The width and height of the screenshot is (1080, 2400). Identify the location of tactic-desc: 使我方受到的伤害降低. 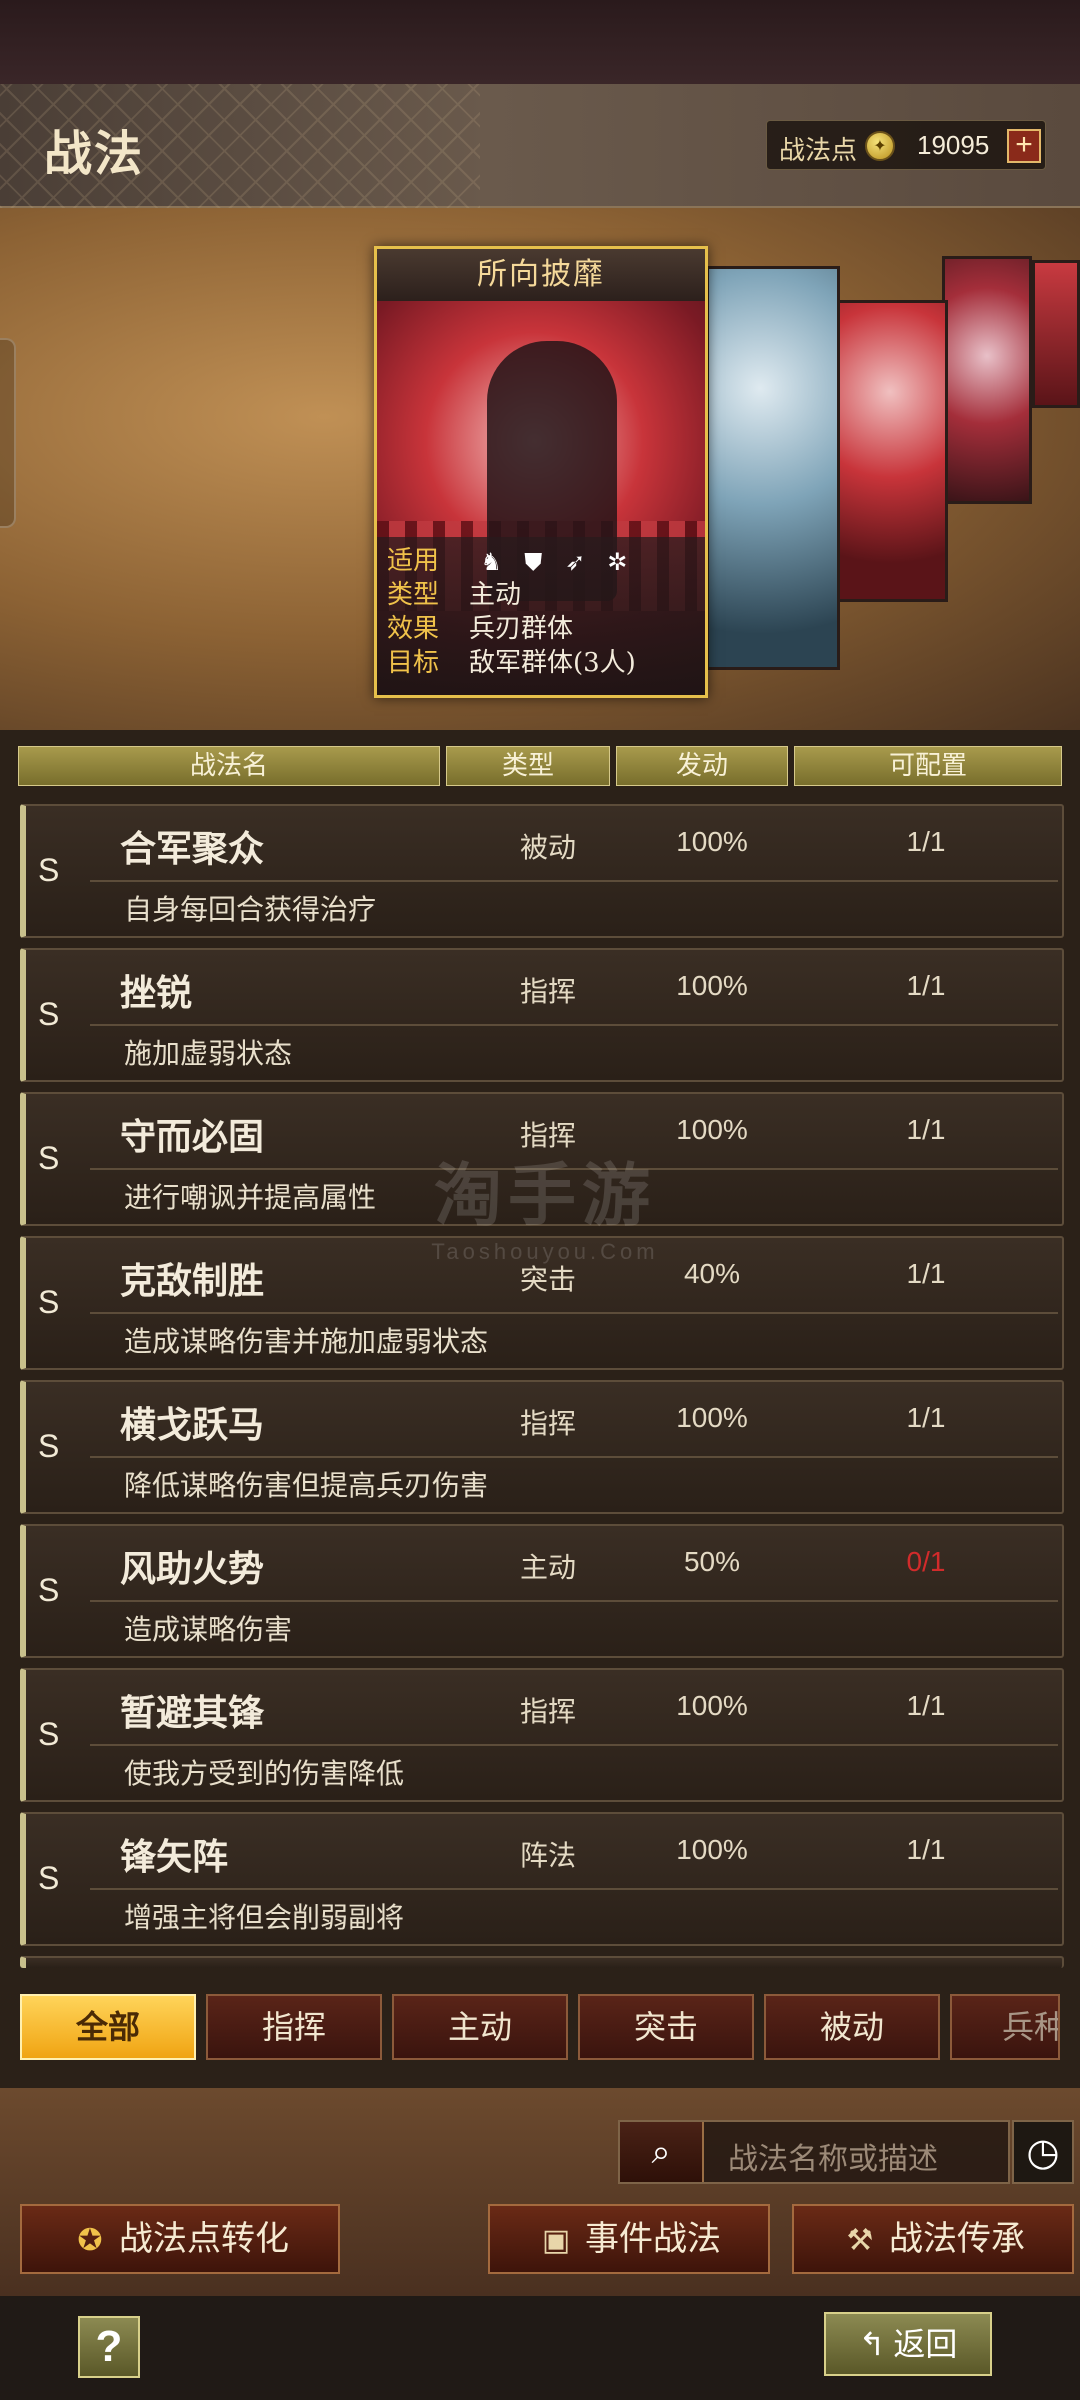
(264, 1773).